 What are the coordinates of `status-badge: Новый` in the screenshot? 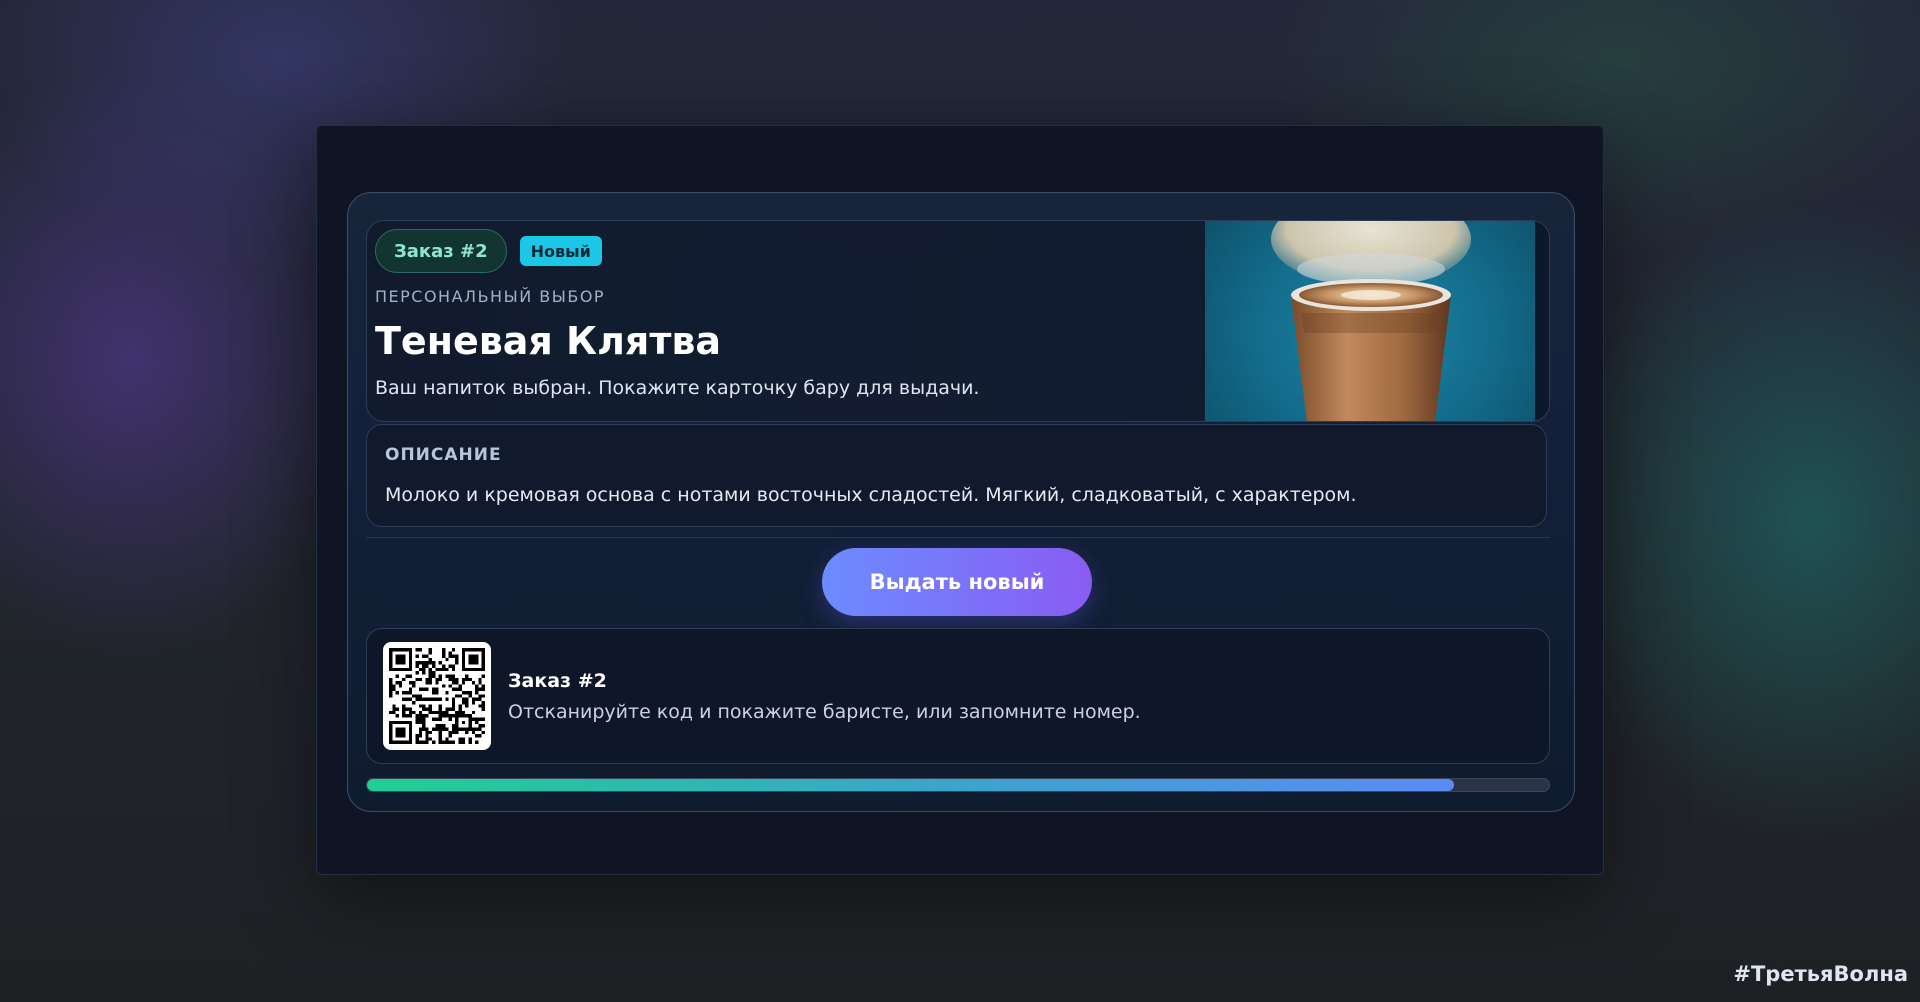 It's located at (560, 251).